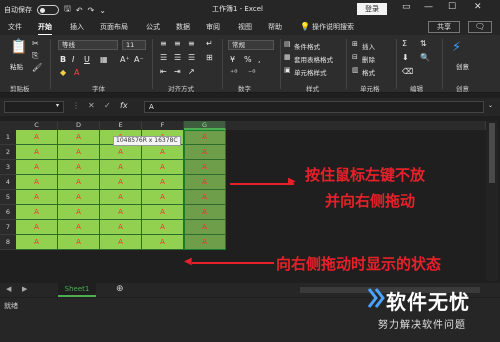 This screenshot has height=342, width=500. Describe the element at coordinates (205, 125) in the screenshot. I see `column-header: G` at that location.